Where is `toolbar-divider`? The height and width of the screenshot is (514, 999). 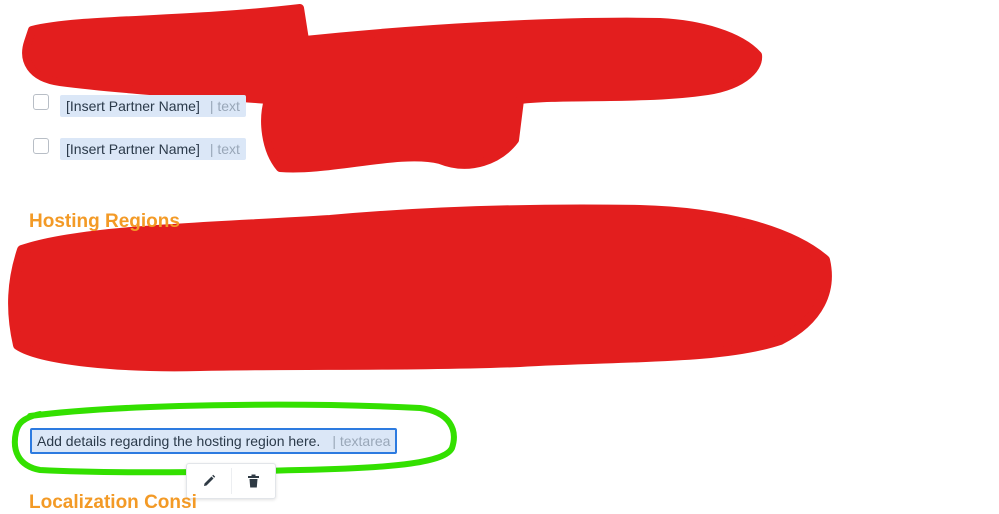
toolbar-divider is located at coordinates (231, 481).